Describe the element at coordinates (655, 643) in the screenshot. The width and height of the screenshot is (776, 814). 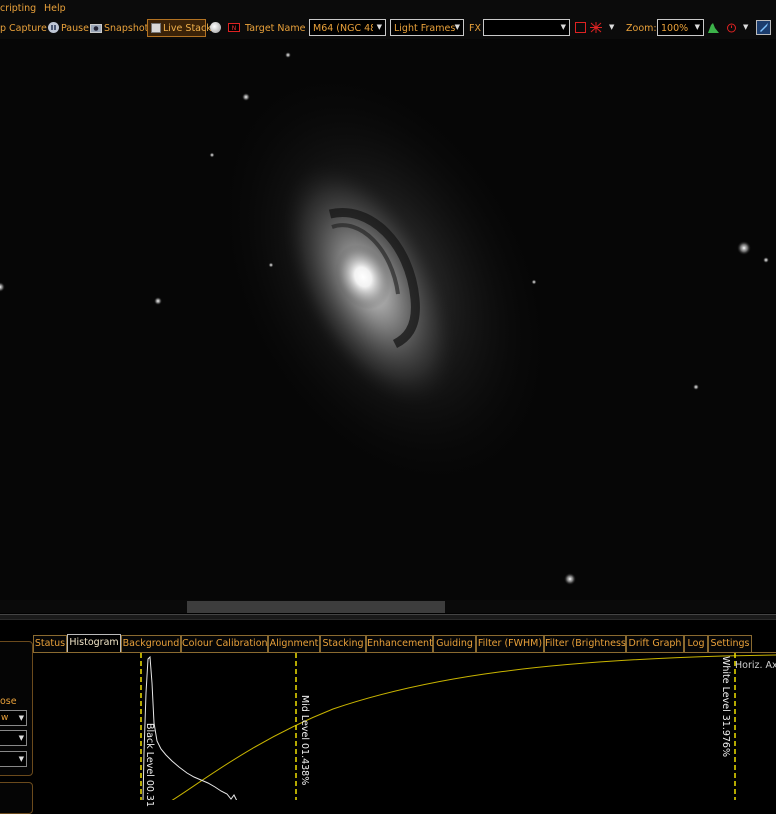
I see `tab-drift-graph: Drift Graph` at that location.